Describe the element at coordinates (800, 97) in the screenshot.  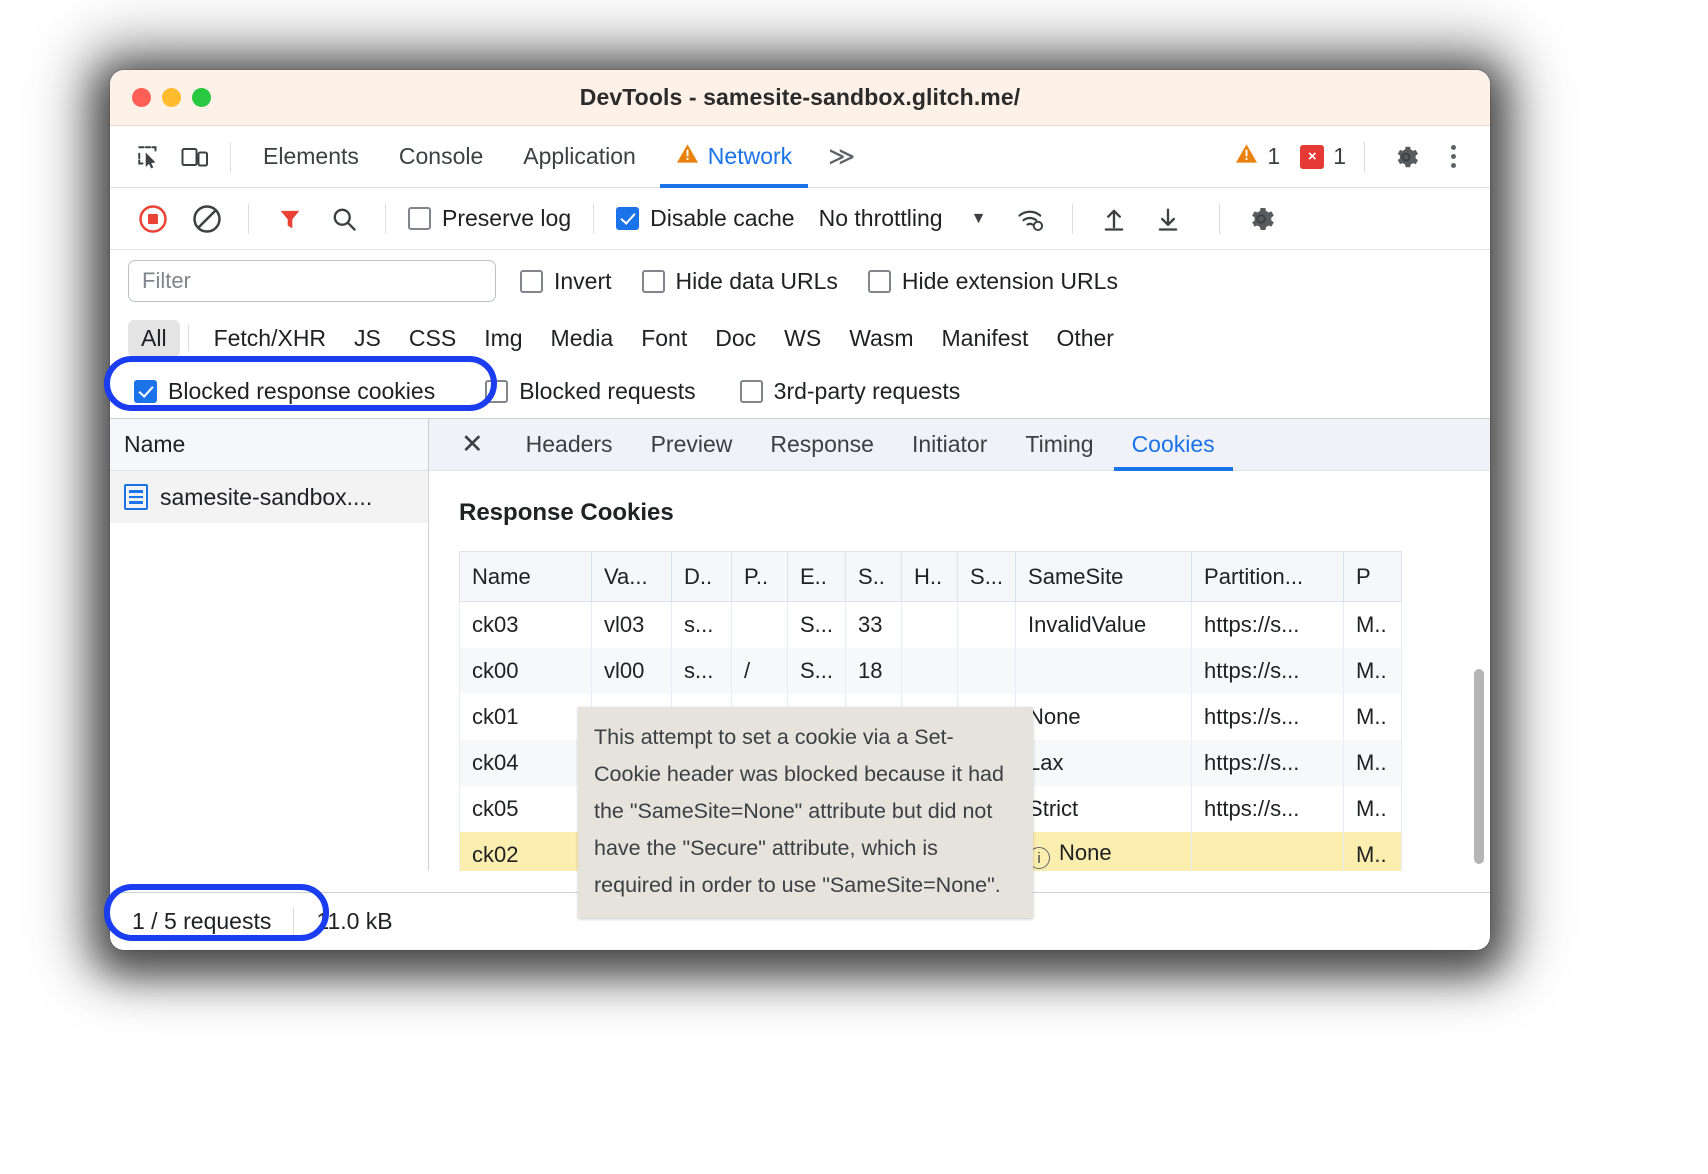
I see `window-title: DevTools - samesite-sandbox.glitch.me/` at that location.